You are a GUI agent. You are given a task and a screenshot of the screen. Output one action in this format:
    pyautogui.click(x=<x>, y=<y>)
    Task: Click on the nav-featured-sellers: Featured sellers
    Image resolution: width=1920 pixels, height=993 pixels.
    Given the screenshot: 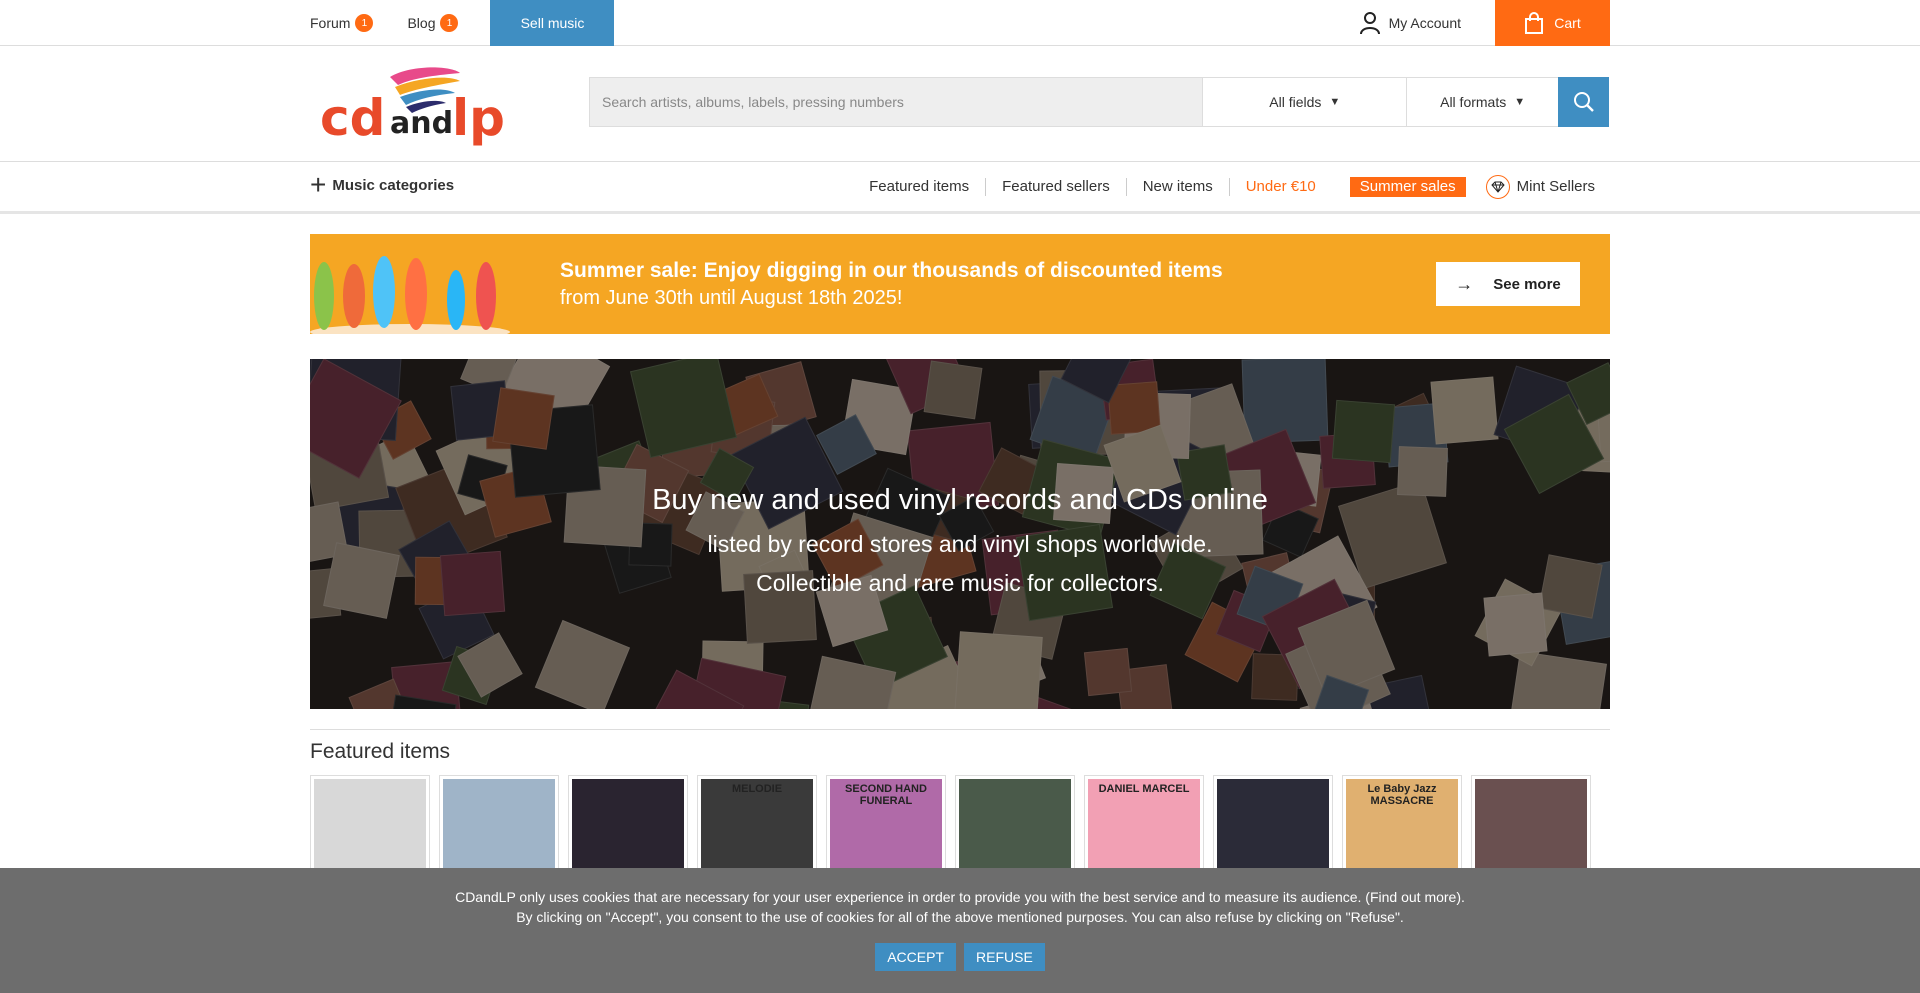 What is the action you would take?
    pyautogui.click(x=1056, y=186)
    